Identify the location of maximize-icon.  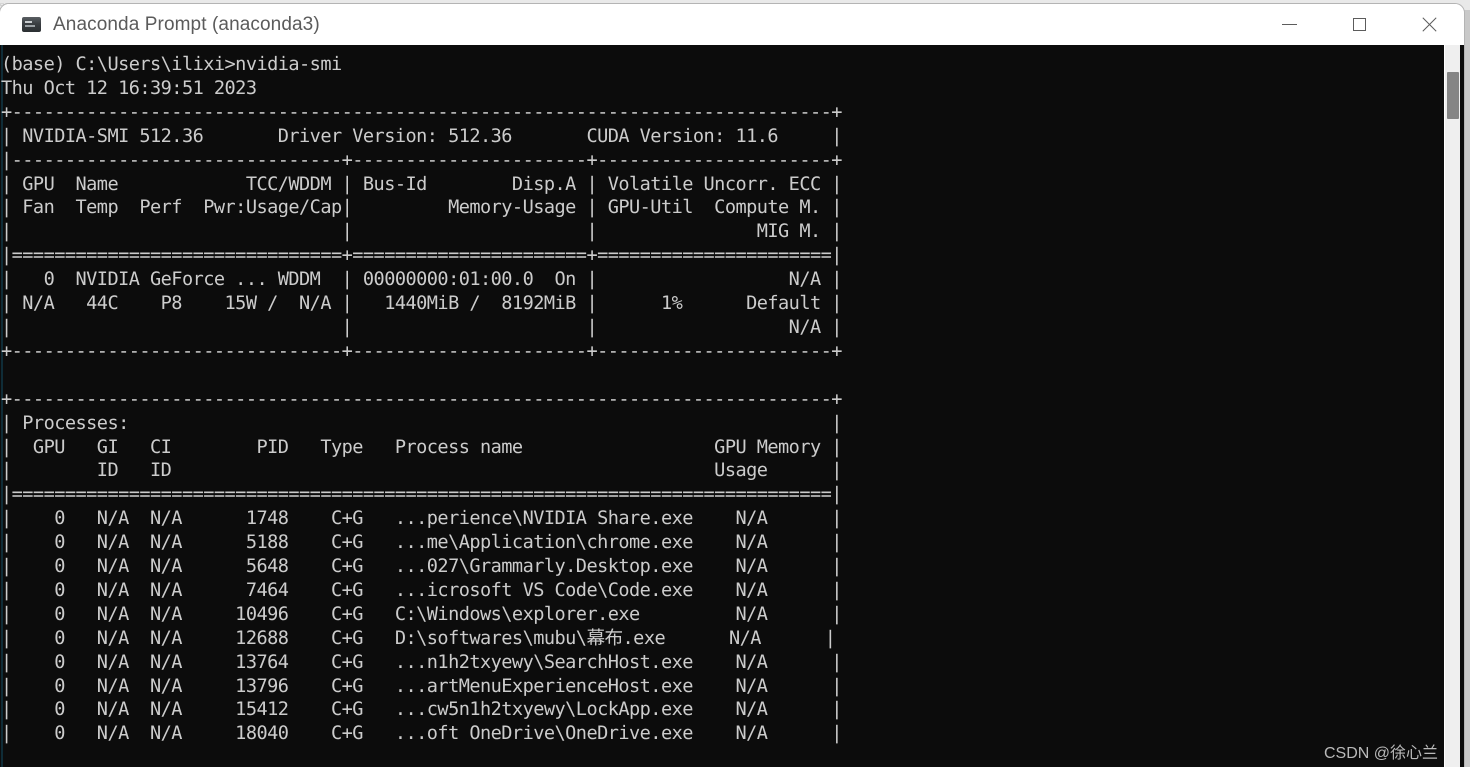
(1359, 24).